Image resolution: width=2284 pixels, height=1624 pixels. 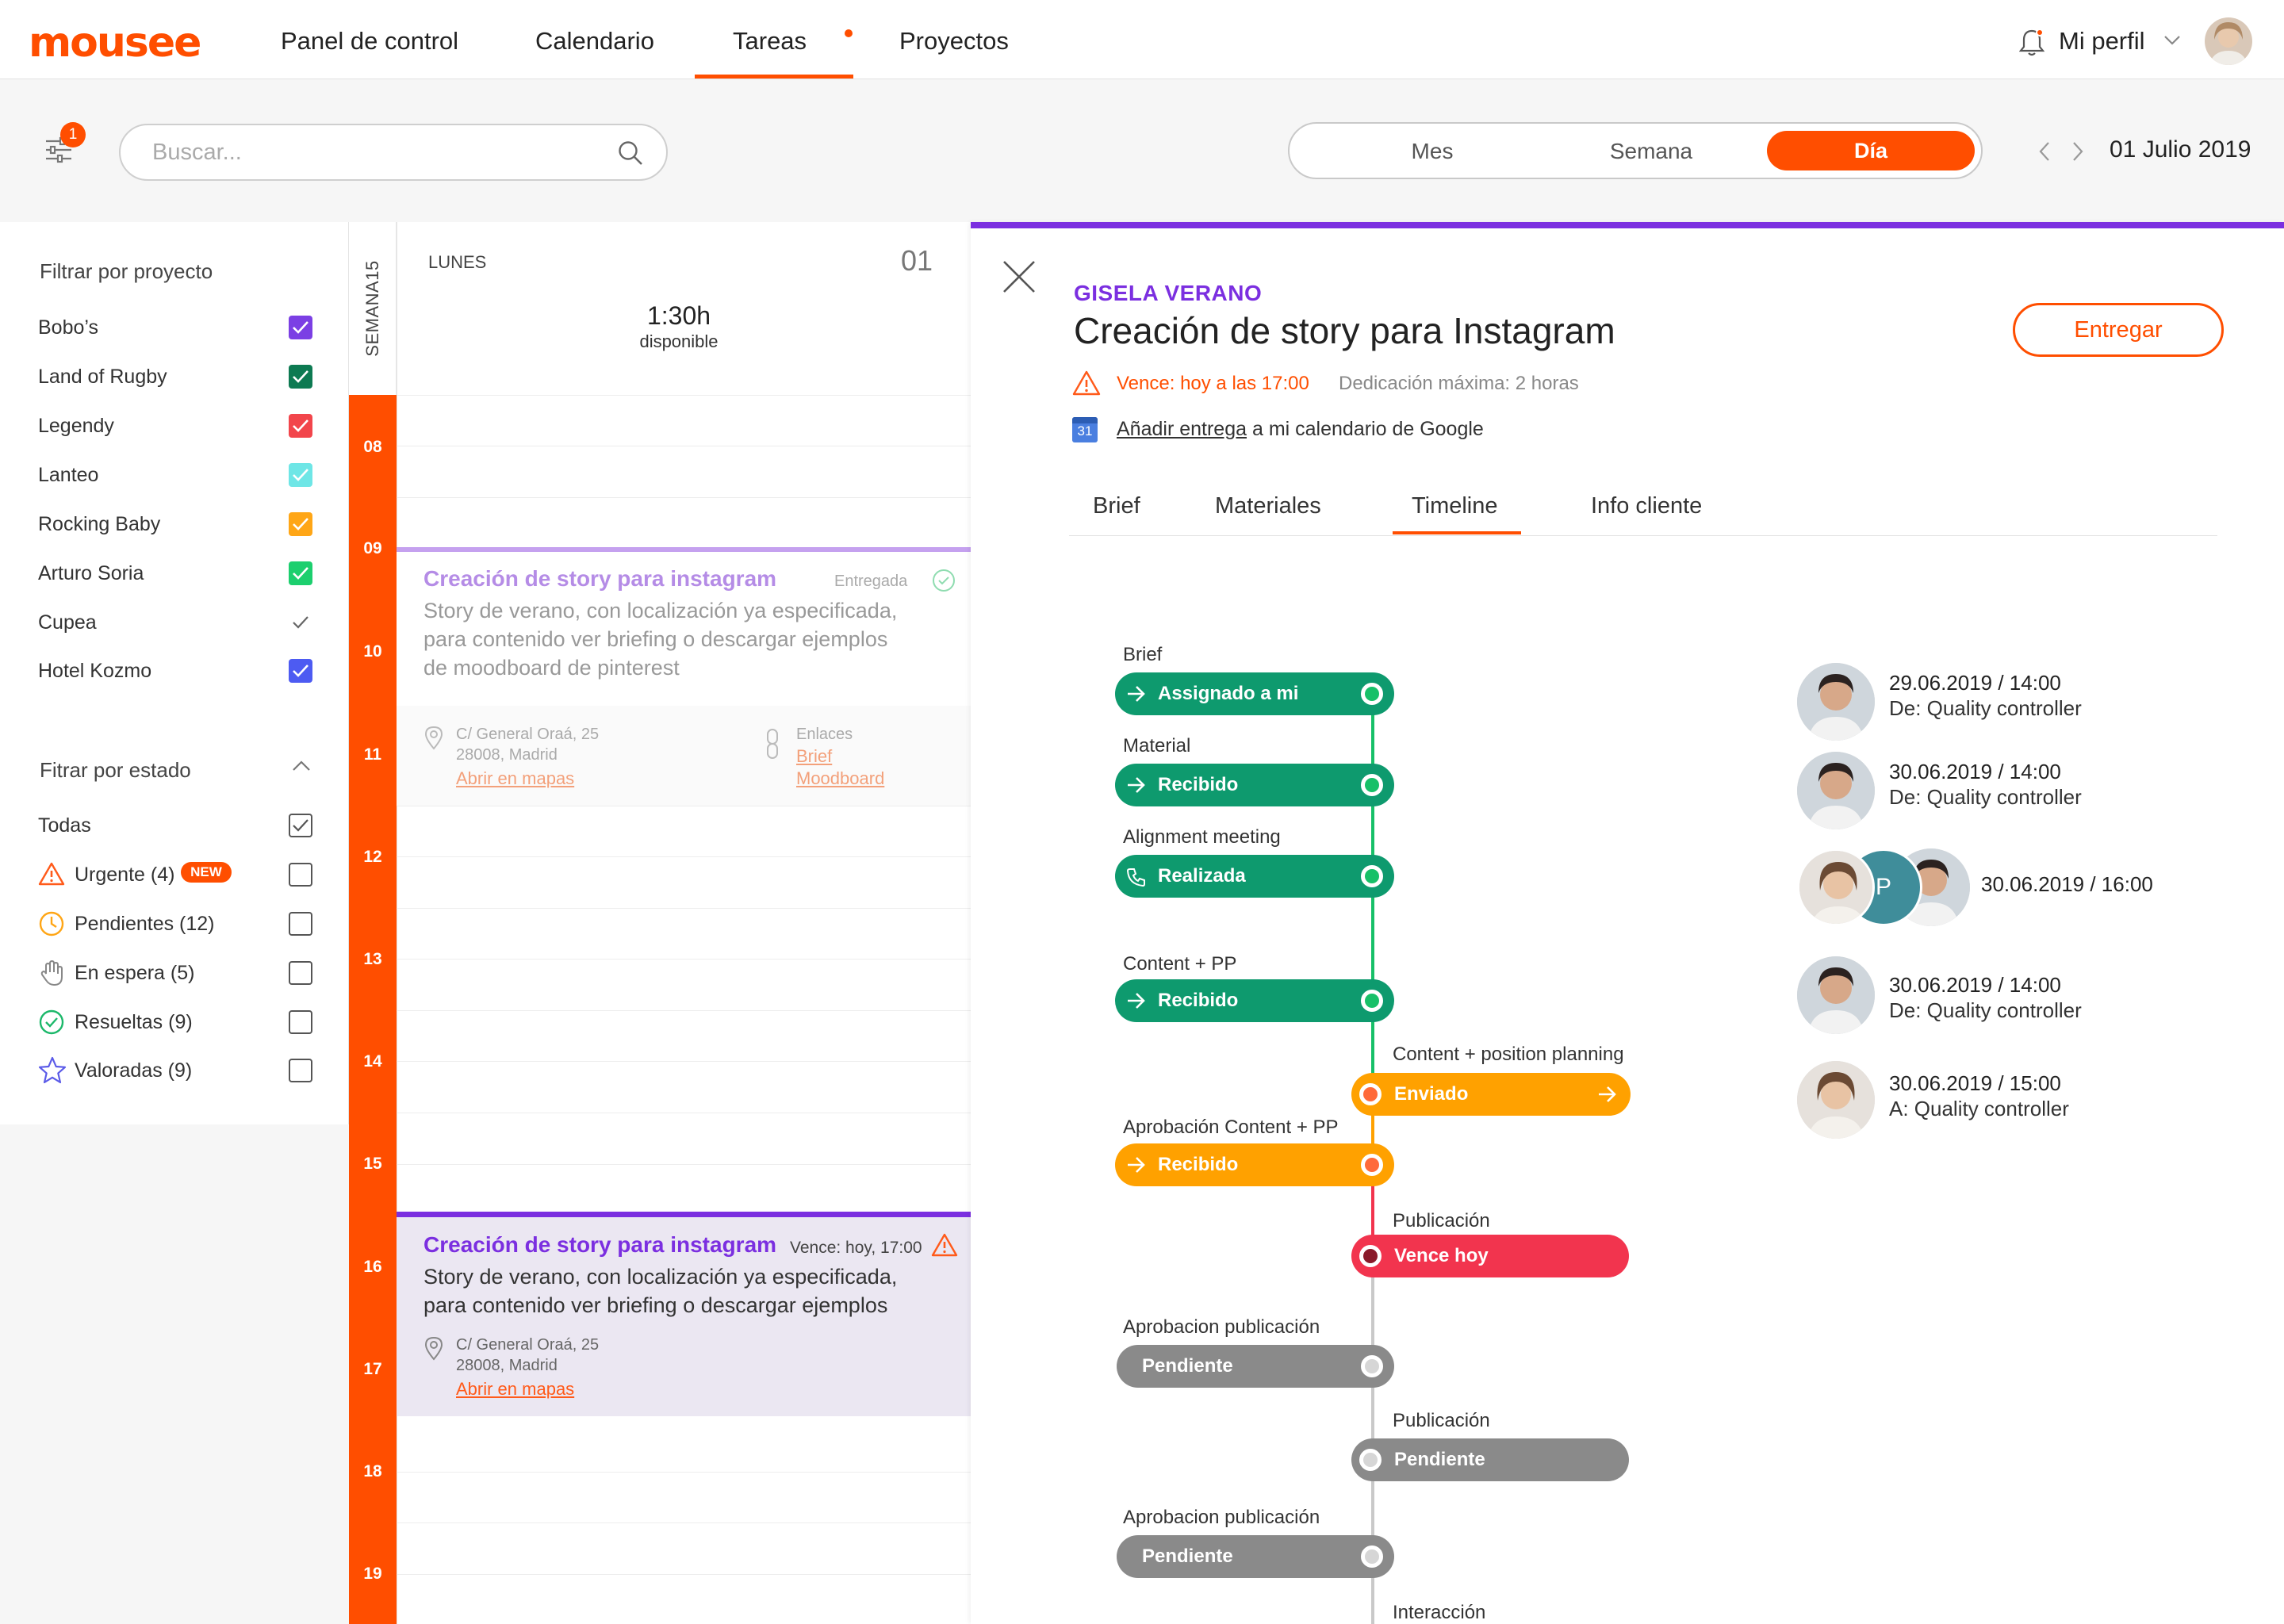 What do you see at coordinates (1372, 848) in the screenshot?
I see `timeline-connector` at bounding box center [1372, 848].